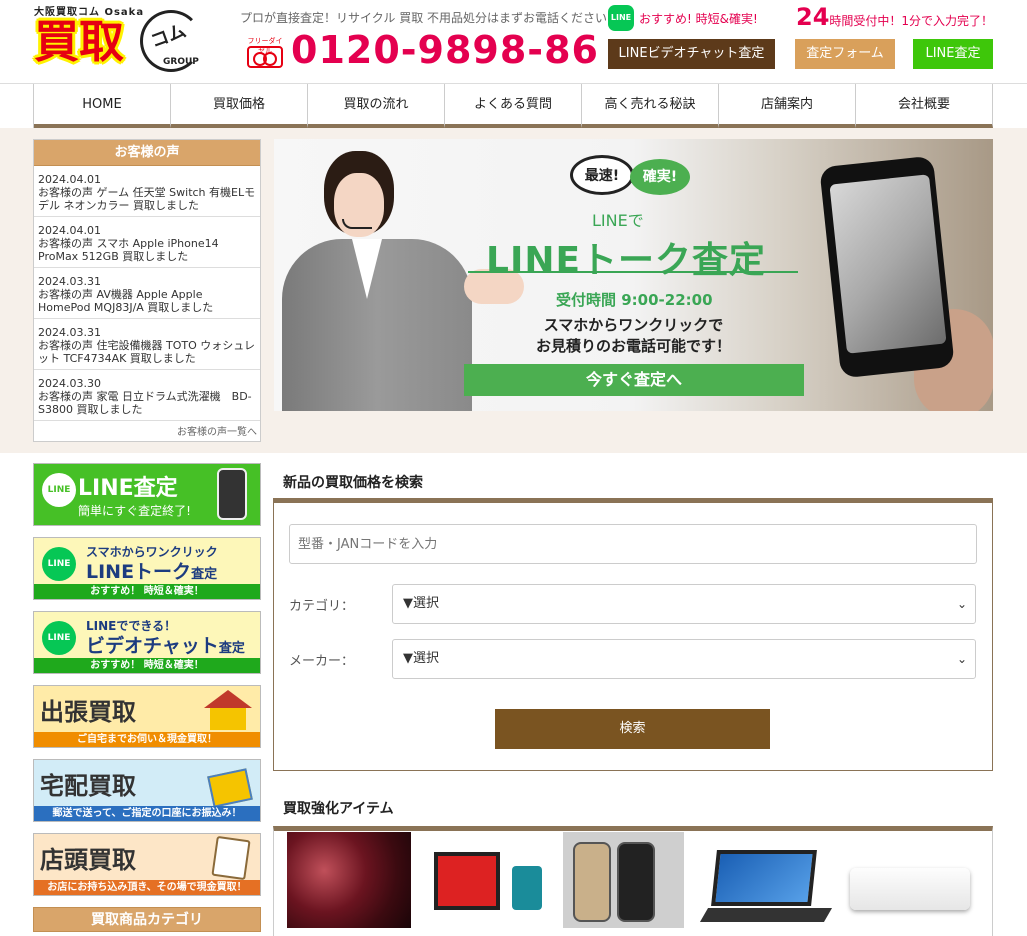 The width and height of the screenshot is (1027, 936). What do you see at coordinates (632, 729) in the screenshot?
I see `search-button: 検索` at bounding box center [632, 729].